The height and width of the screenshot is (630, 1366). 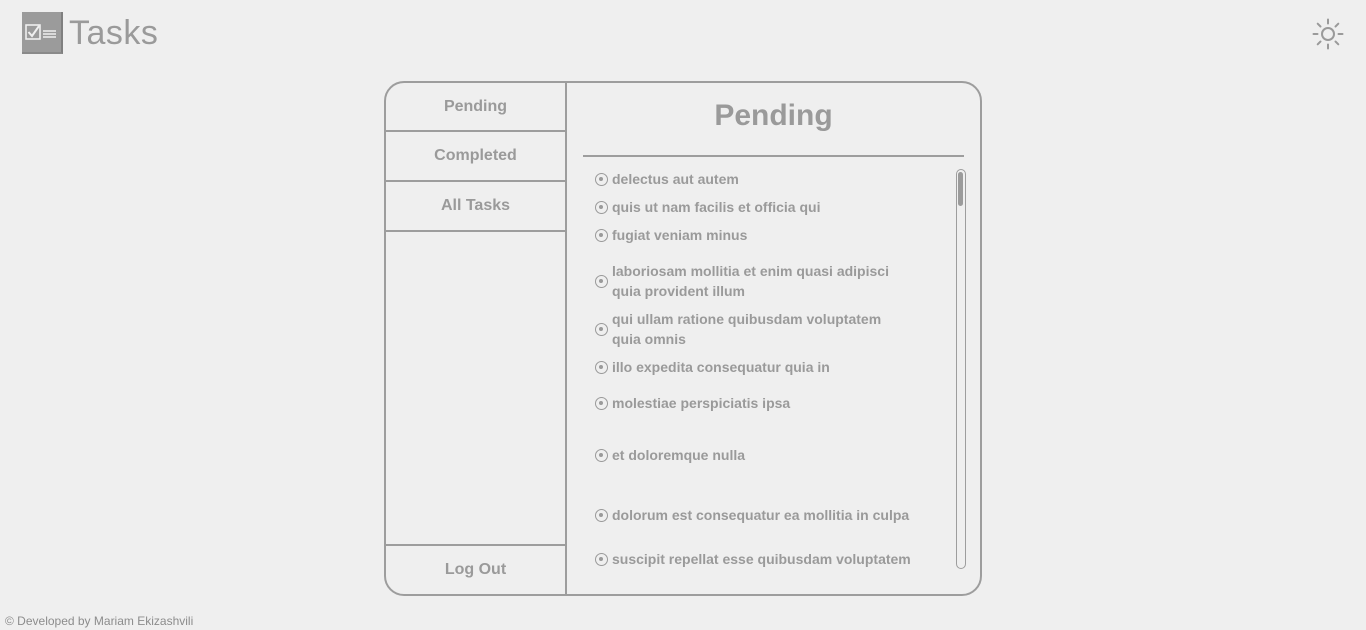 What do you see at coordinates (753, 455) in the screenshot?
I see `list-item: et doloremque nulla` at bounding box center [753, 455].